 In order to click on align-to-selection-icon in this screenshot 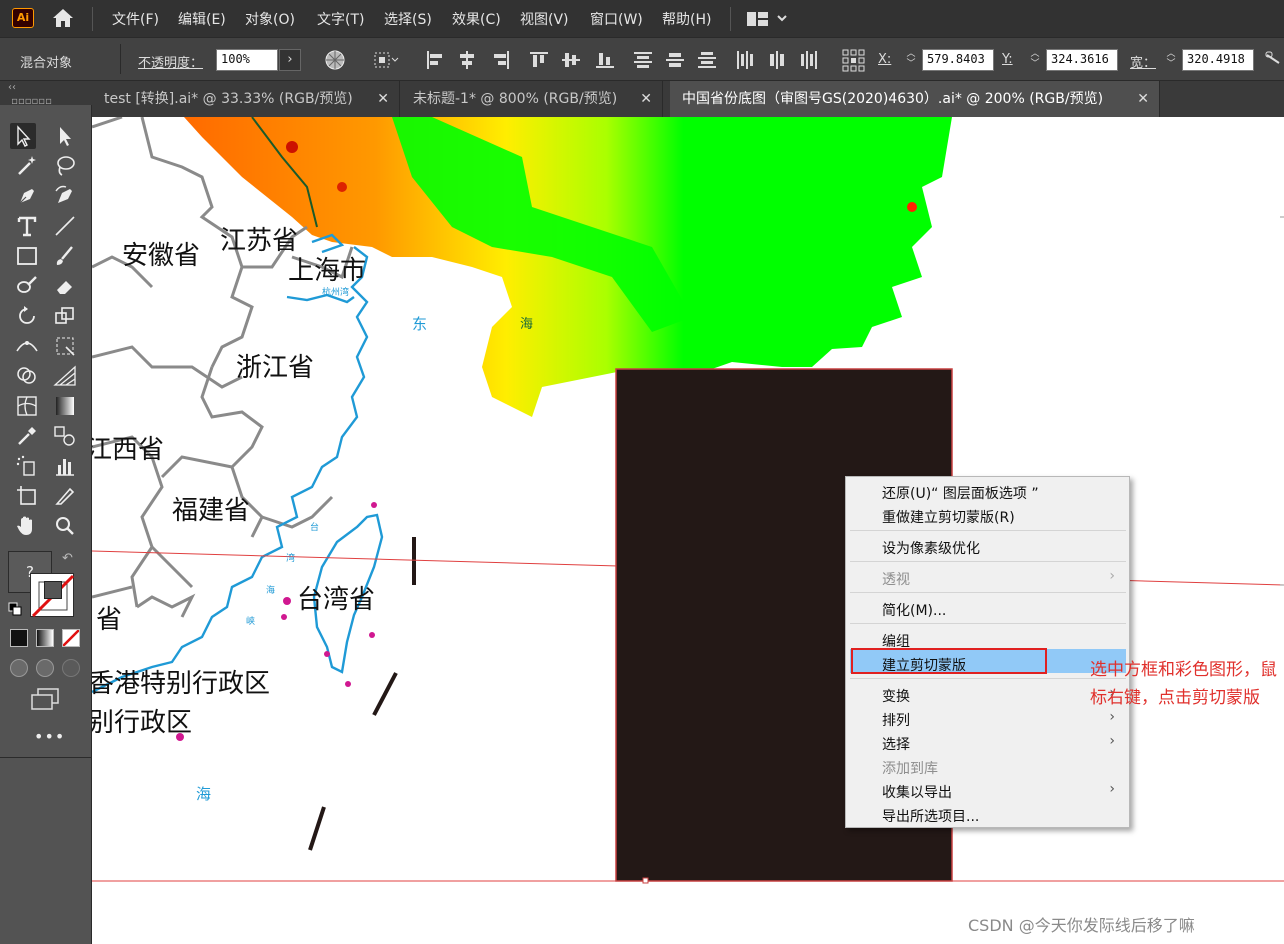, I will do `click(385, 60)`.